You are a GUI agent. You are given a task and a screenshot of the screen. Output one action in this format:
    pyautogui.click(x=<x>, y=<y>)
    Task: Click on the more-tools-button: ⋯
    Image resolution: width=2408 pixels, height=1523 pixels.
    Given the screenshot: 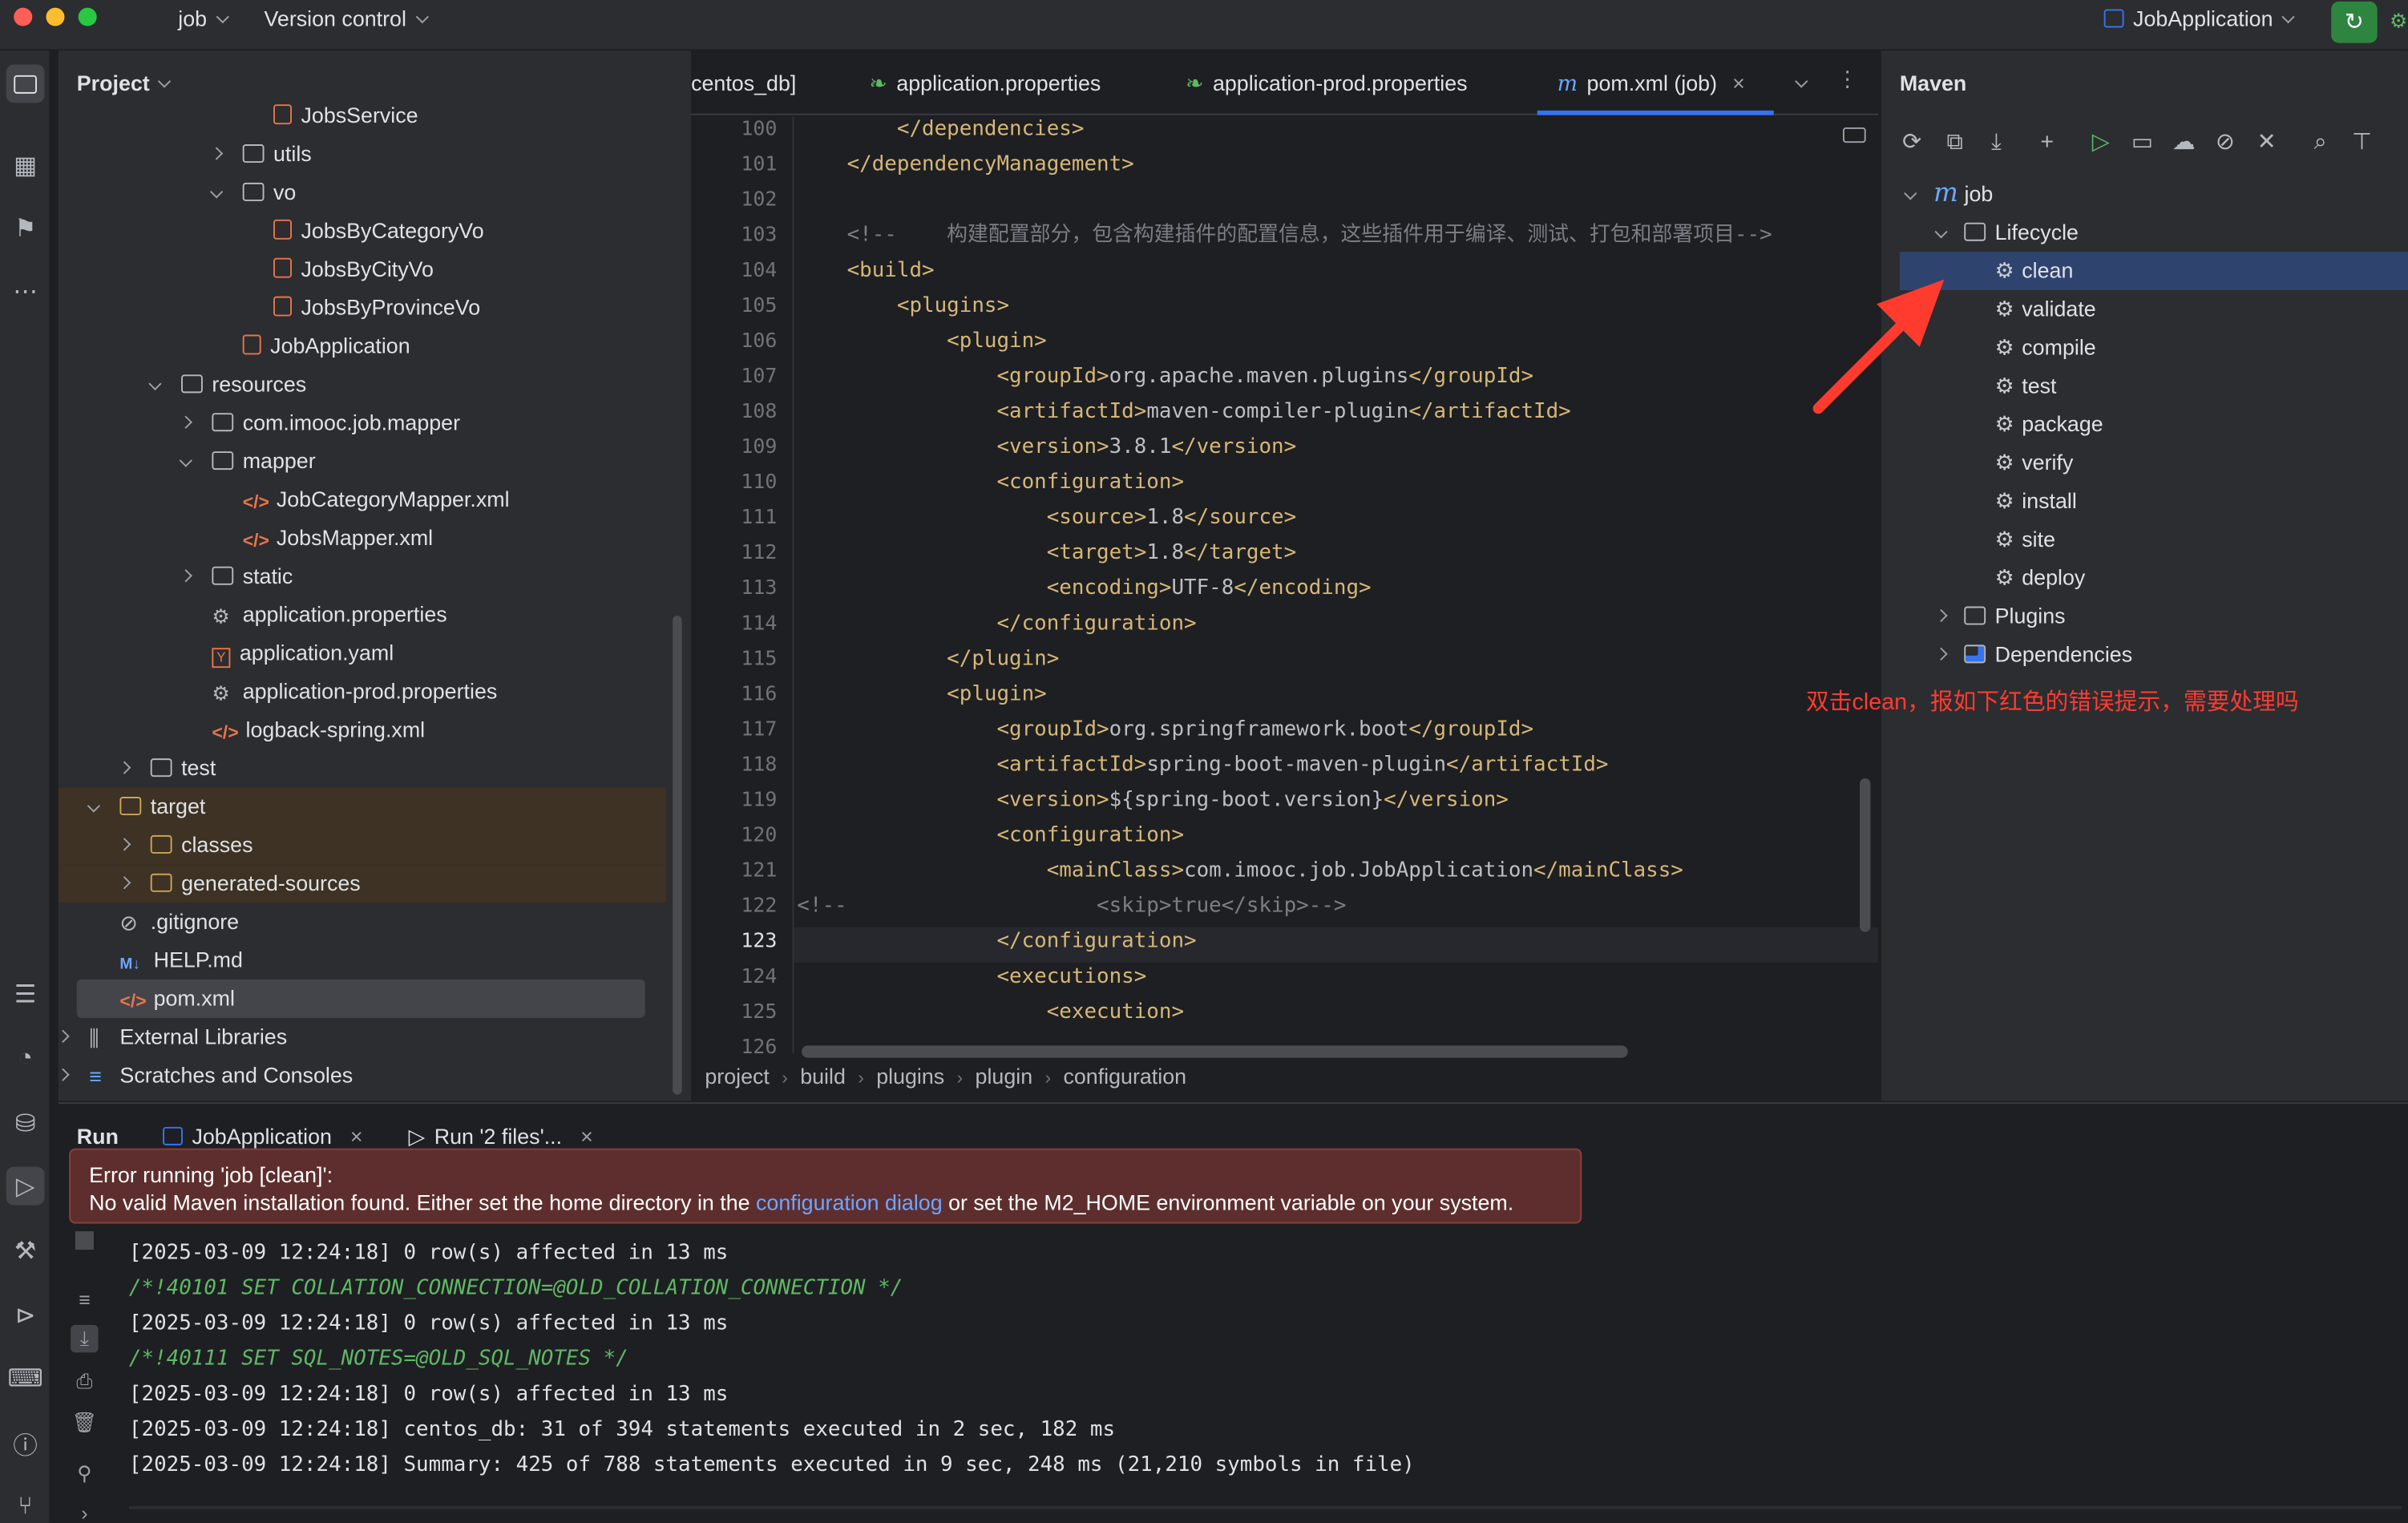 What is the action you would take?
    pyautogui.click(x=25, y=291)
    